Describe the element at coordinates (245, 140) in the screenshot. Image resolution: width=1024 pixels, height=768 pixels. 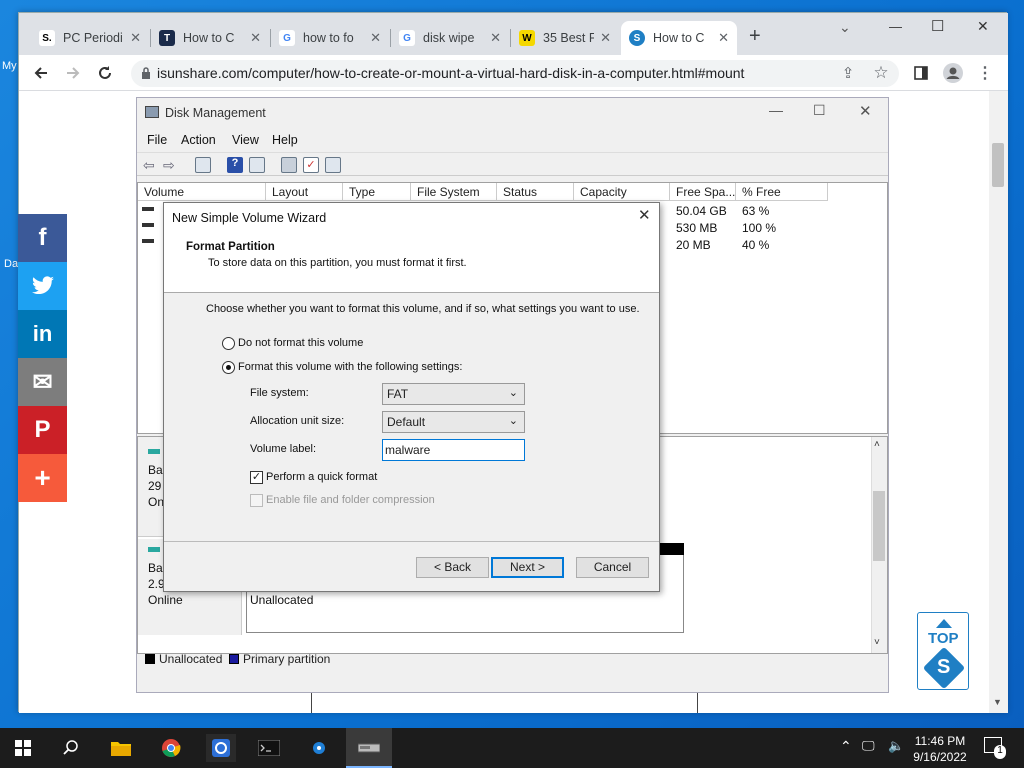
I see `menu-view: View` at that location.